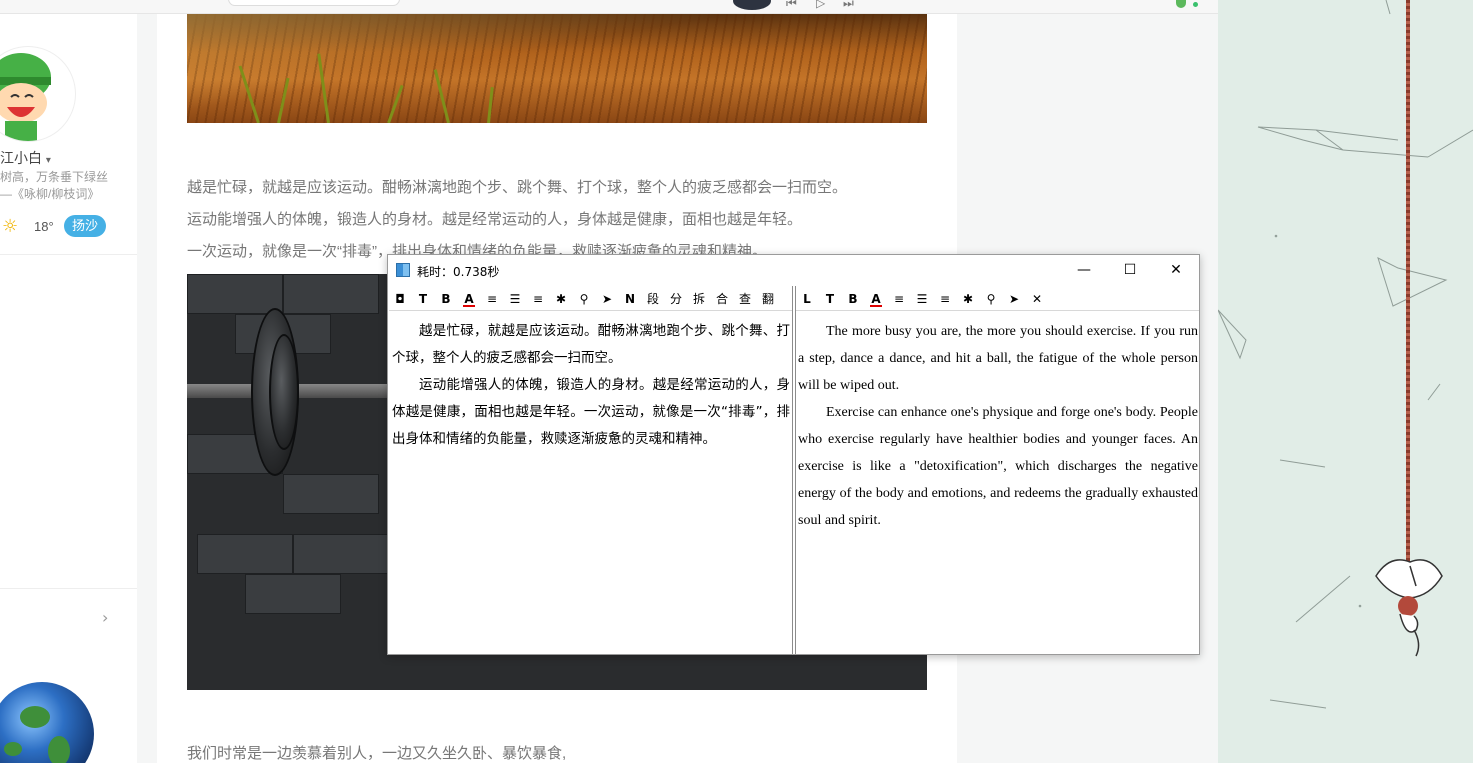  I want to click on split-button: 分, so click(676, 299).